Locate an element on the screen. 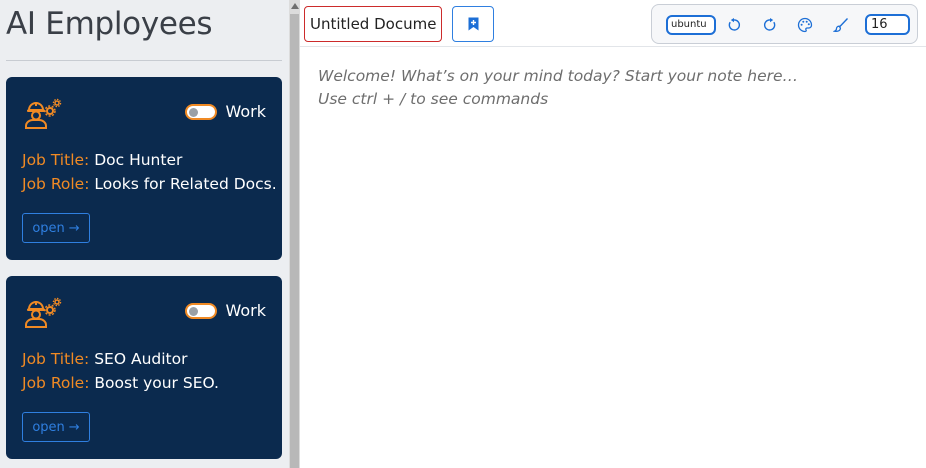  job-role-line: Job Role: Boost your SEO. is located at coordinates (120, 383).